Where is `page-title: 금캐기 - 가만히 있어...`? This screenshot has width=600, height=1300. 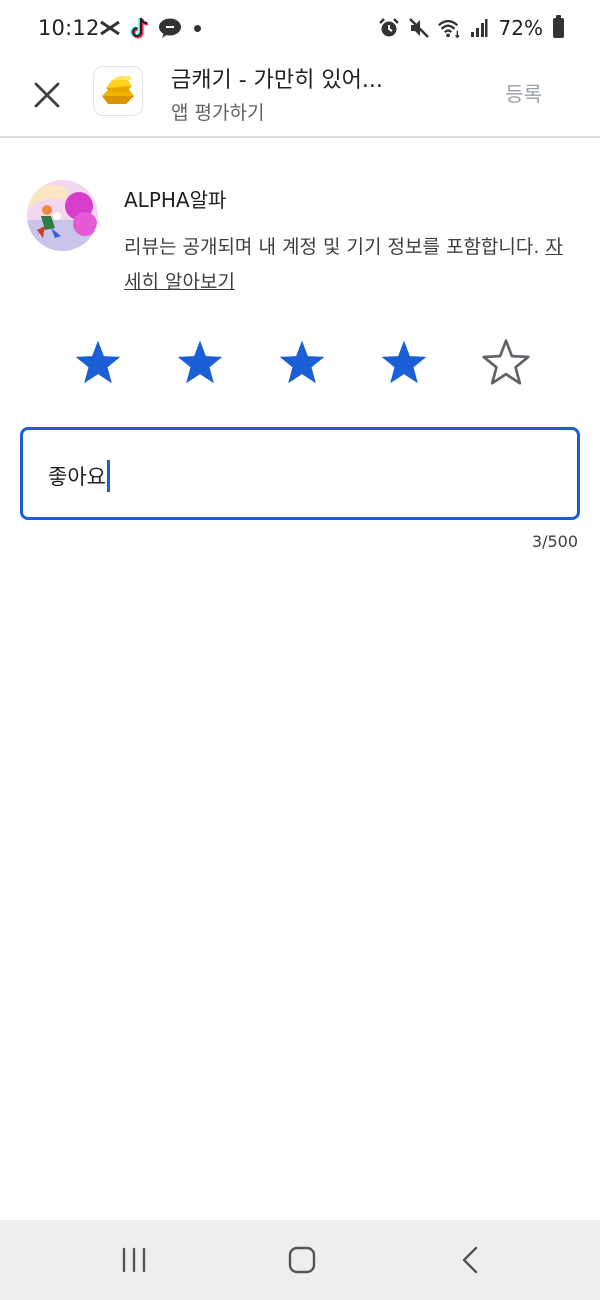 page-title: 금캐기 - 가만히 있어... is located at coordinates (277, 80).